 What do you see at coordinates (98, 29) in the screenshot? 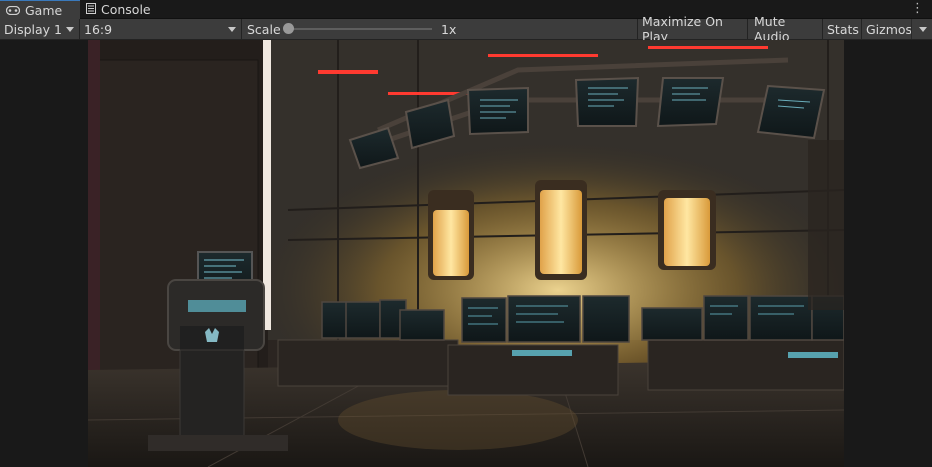
I see `aspect-value: 16:9` at bounding box center [98, 29].